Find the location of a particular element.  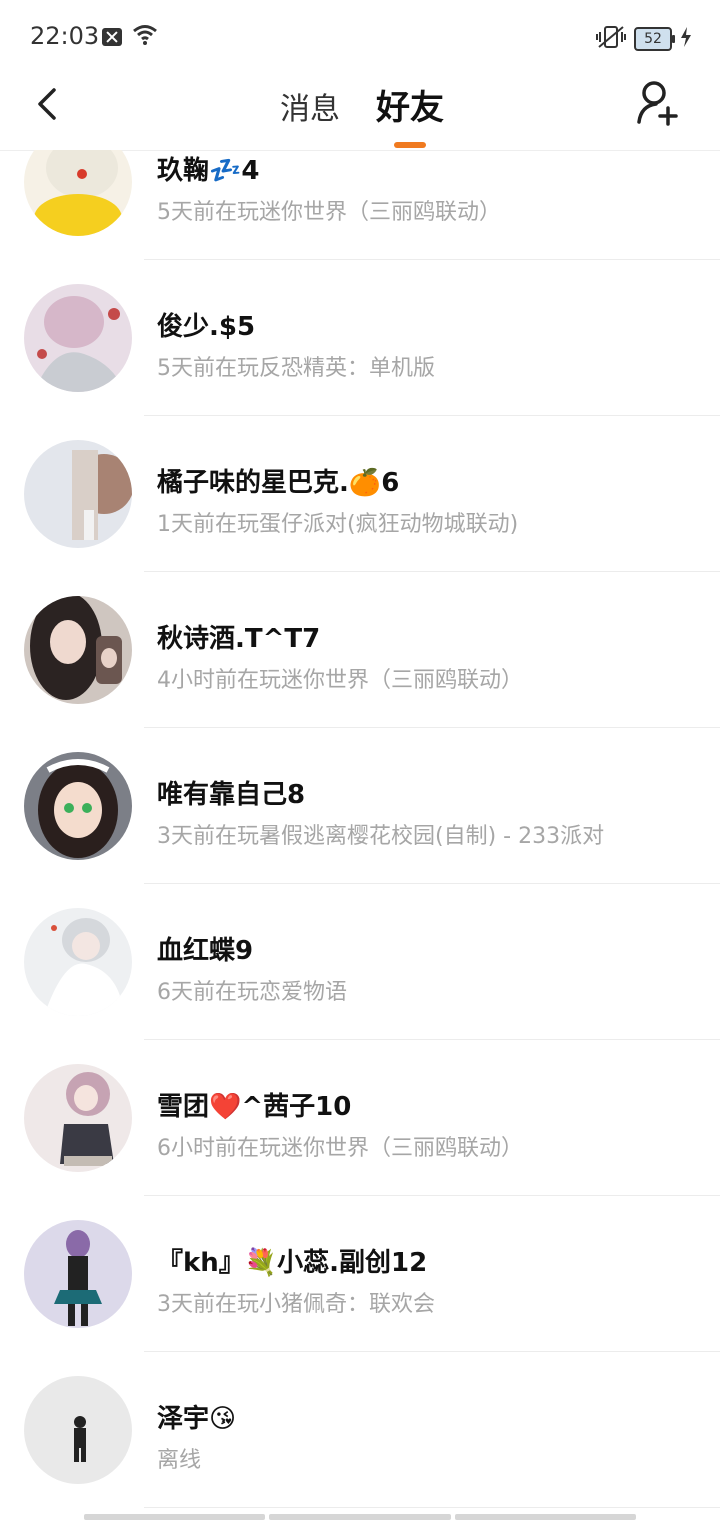

back-button is located at coordinates (50, 104).